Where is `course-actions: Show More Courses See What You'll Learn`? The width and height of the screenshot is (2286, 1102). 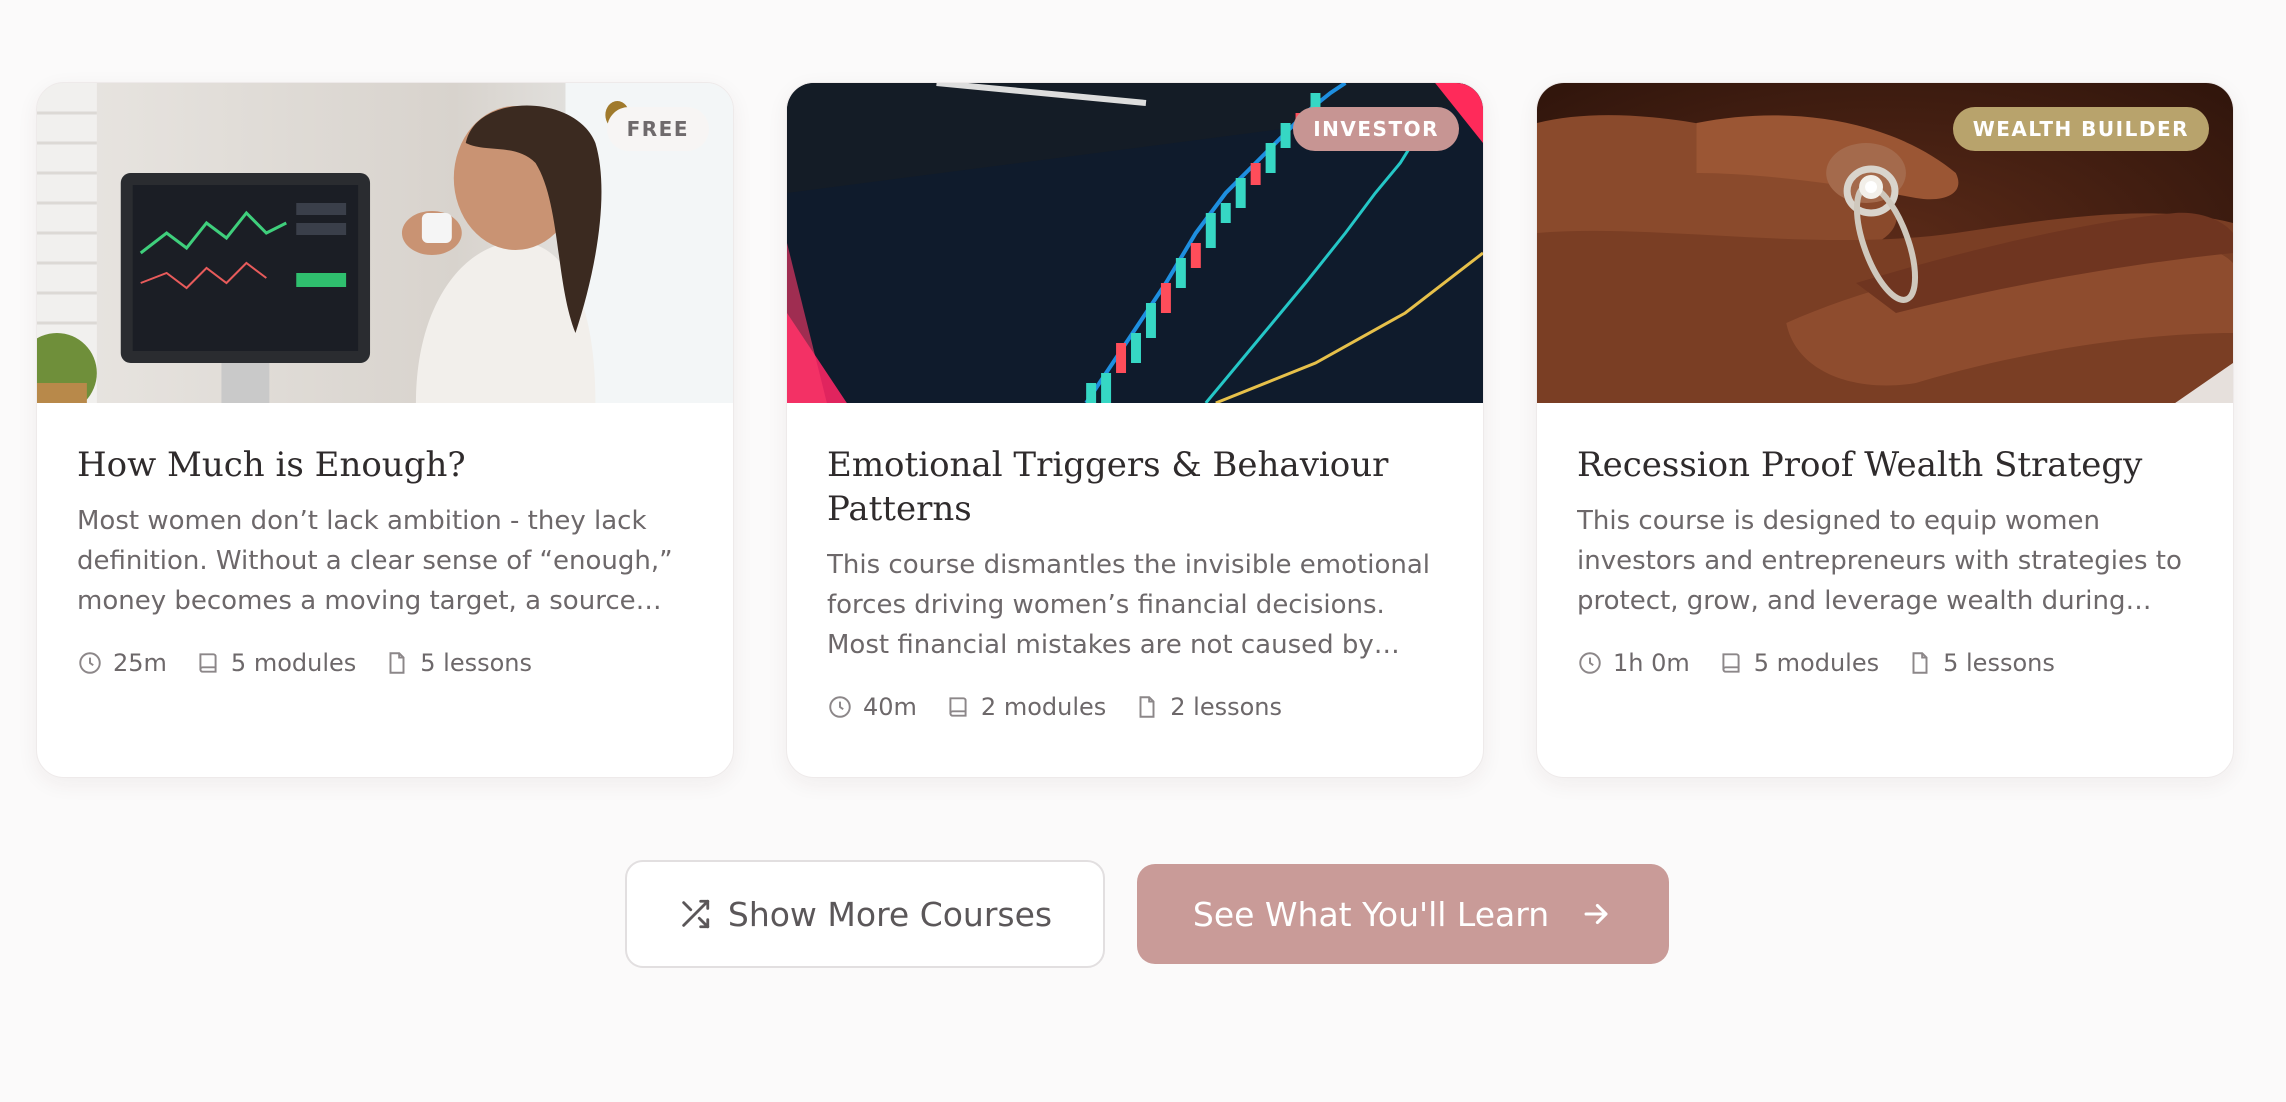
course-actions: Show More Courses See What You'll Learn is located at coordinates (1143, 914).